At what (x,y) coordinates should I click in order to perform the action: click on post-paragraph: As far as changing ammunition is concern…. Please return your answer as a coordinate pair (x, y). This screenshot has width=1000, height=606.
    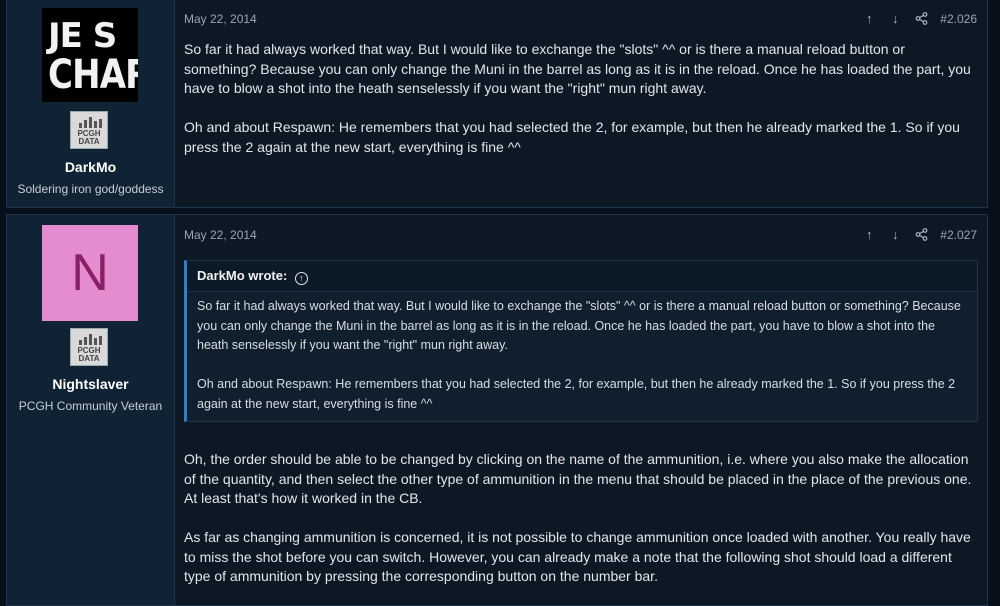
    Looking at the image, I should click on (577, 556).